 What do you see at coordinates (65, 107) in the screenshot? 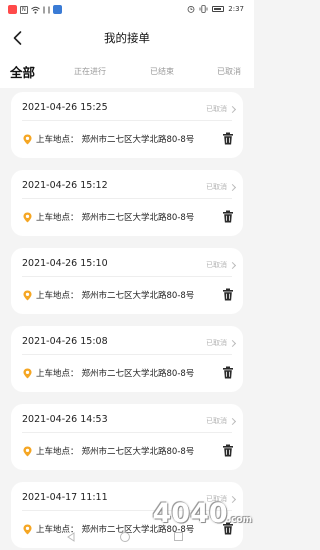
I see `order-time: 2021-04-26 15:25` at bounding box center [65, 107].